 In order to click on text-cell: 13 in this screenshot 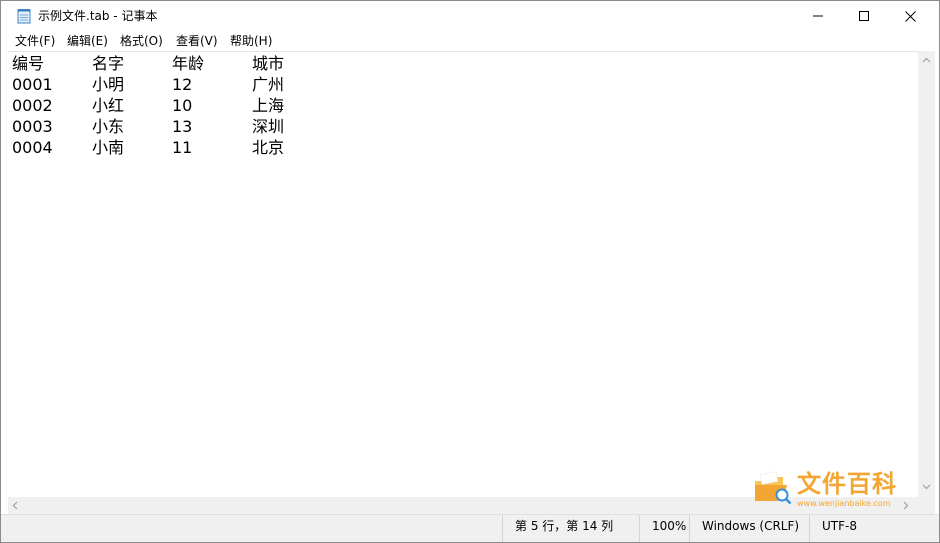, I will do `click(182, 126)`.